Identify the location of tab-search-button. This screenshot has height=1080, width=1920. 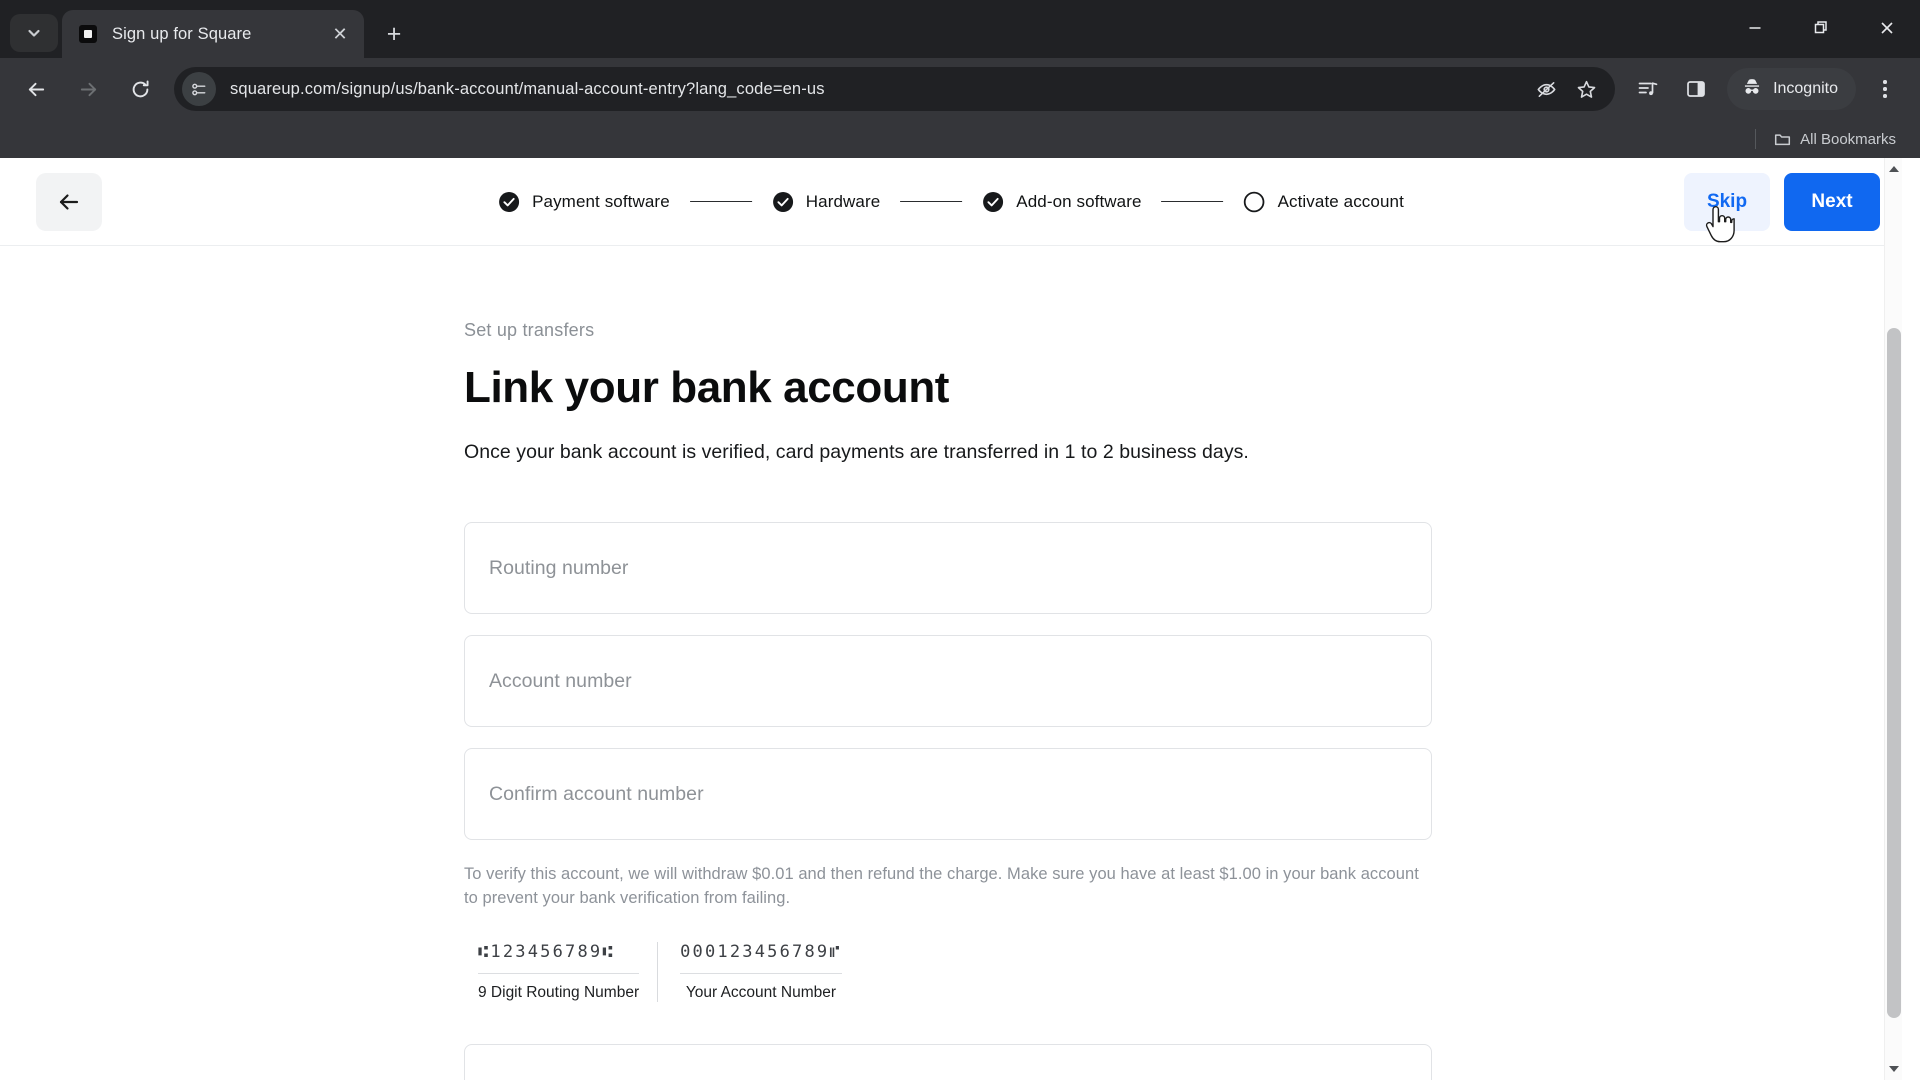
(34, 33).